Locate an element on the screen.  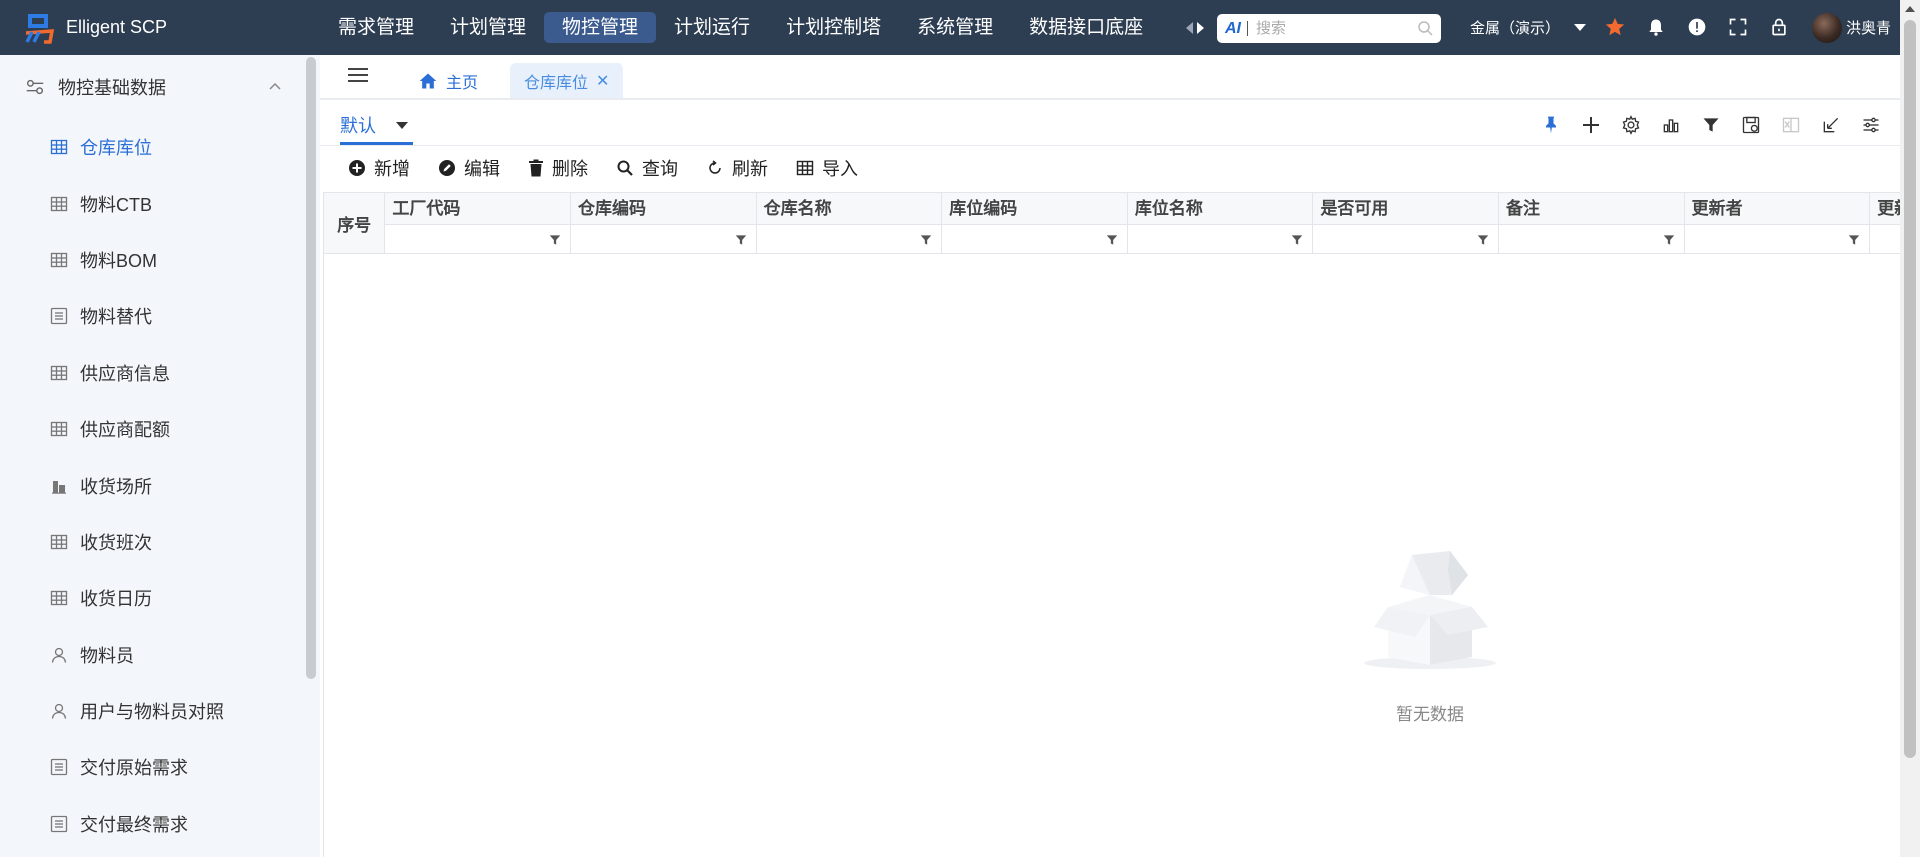
brand: Elligent SCP is located at coordinates (160, 27).